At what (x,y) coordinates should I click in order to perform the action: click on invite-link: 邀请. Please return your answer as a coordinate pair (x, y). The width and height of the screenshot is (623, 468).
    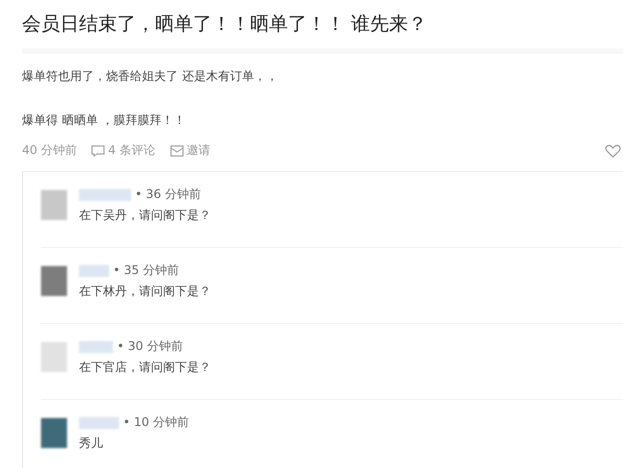
    Looking at the image, I should click on (190, 150).